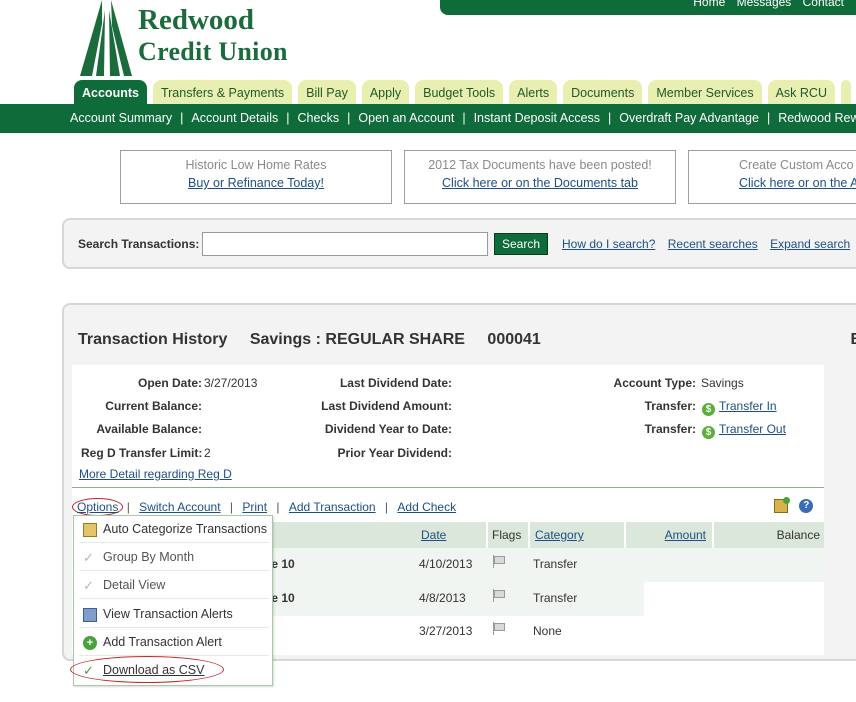 Image resolution: width=856 pixels, height=702 pixels. Describe the element at coordinates (608, 244) in the screenshot. I see `how-to-search-link: How do I search?` at that location.